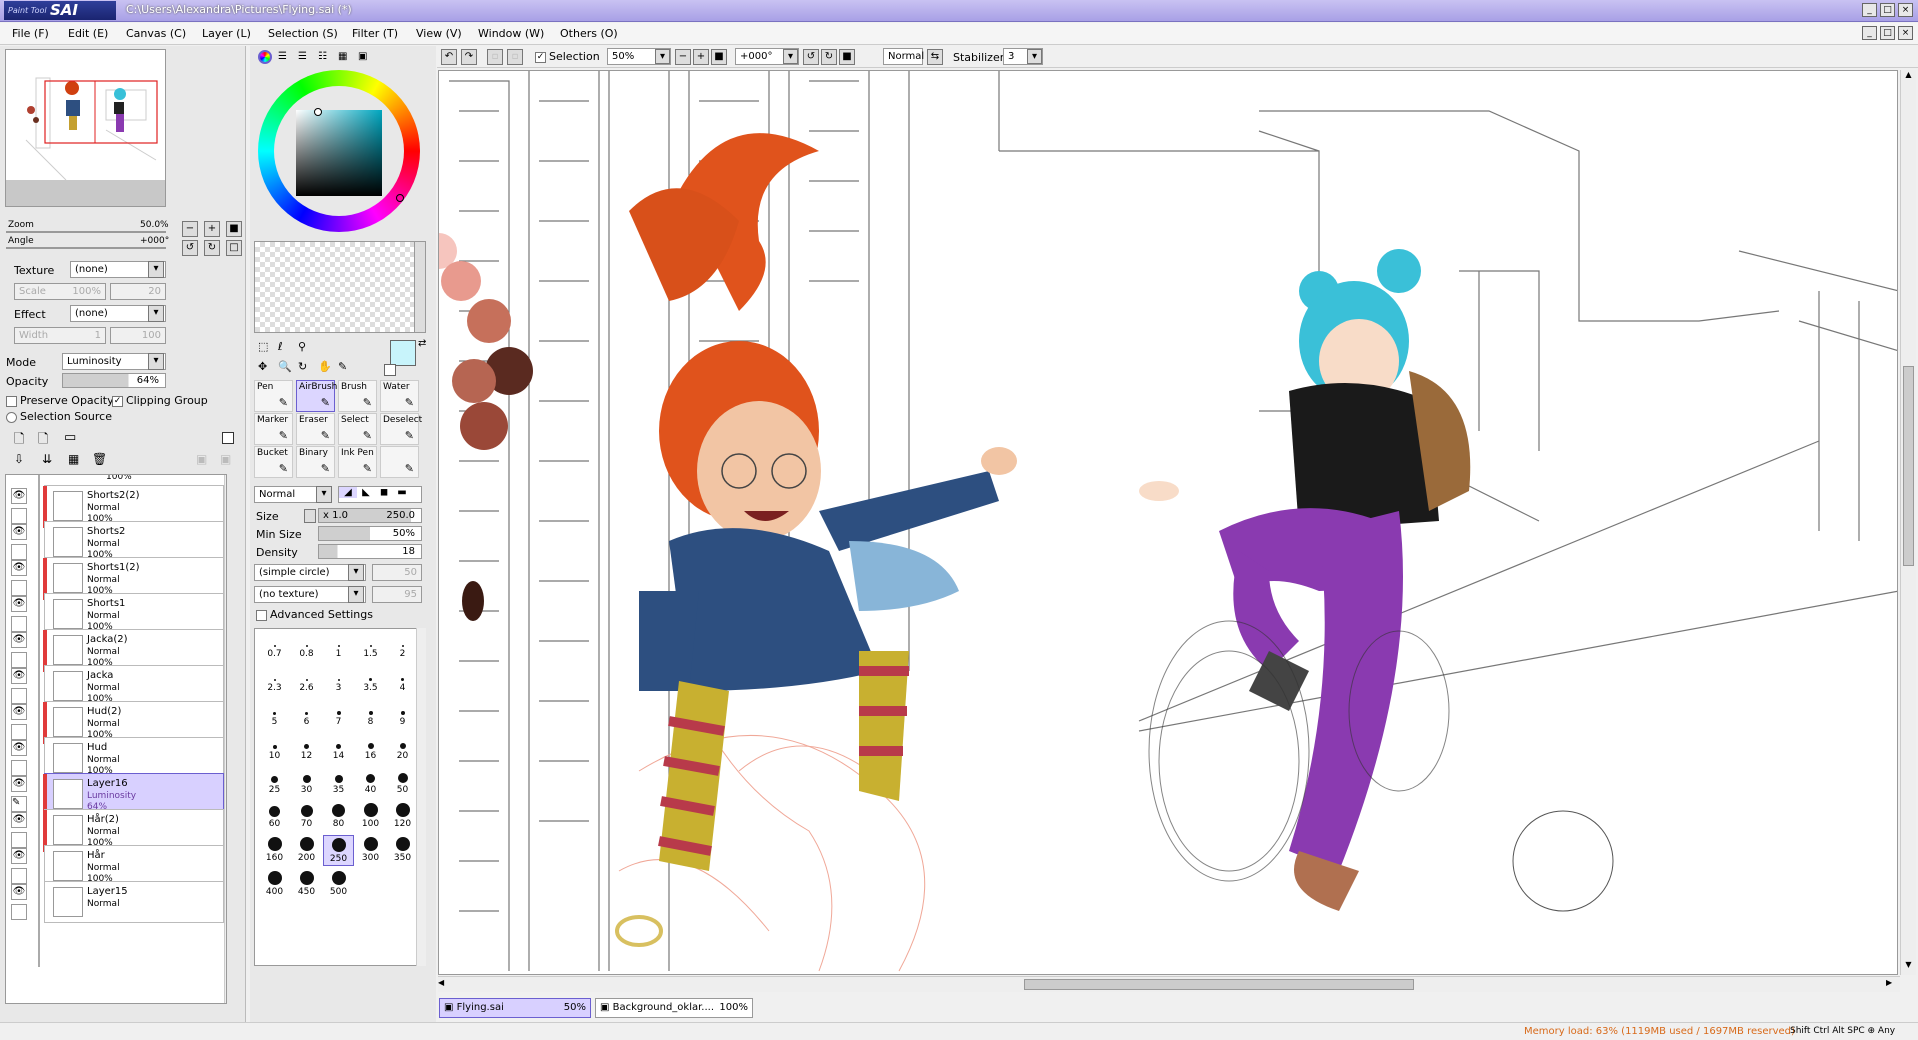  Describe the element at coordinates (356, 572) in the screenshot. I see `brush-shape-dropdown-icon: ▾` at that location.